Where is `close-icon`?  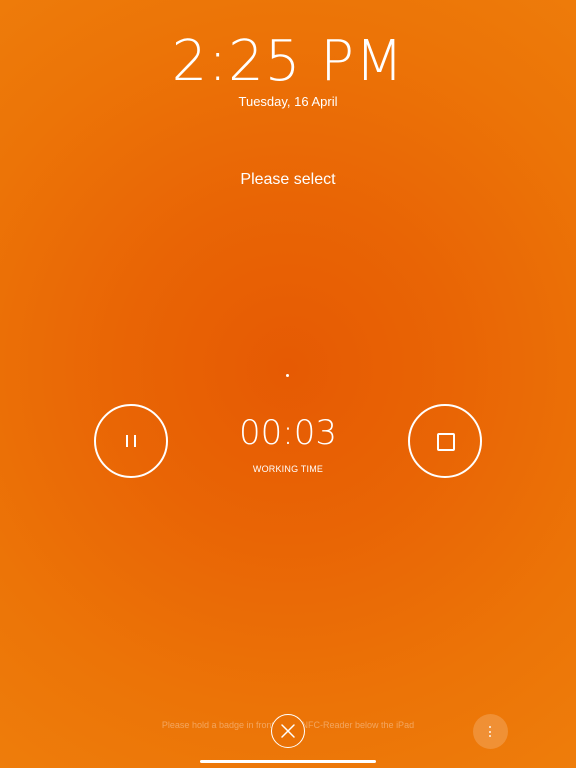
close-icon is located at coordinates (288, 731).